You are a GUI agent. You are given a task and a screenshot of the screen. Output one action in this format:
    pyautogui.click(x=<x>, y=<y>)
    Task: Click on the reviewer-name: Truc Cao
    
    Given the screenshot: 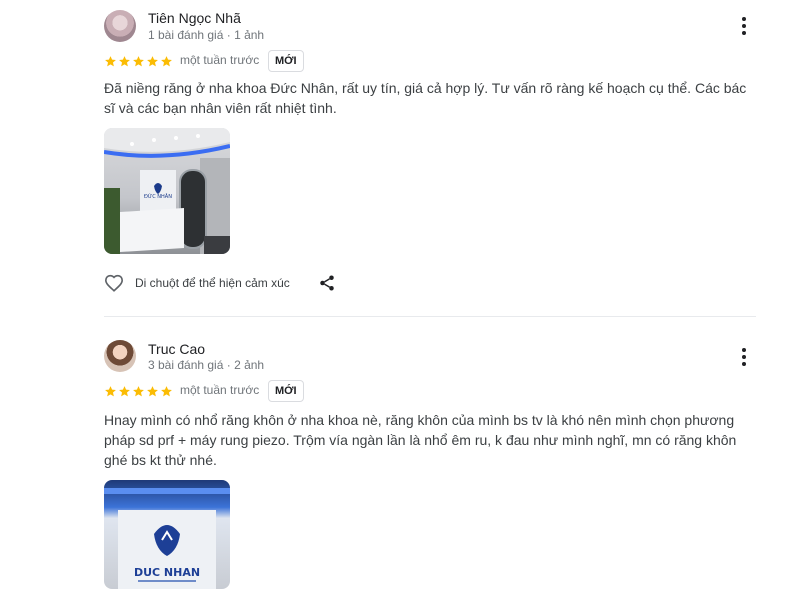 What is the action you would take?
    pyautogui.click(x=176, y=349)
    